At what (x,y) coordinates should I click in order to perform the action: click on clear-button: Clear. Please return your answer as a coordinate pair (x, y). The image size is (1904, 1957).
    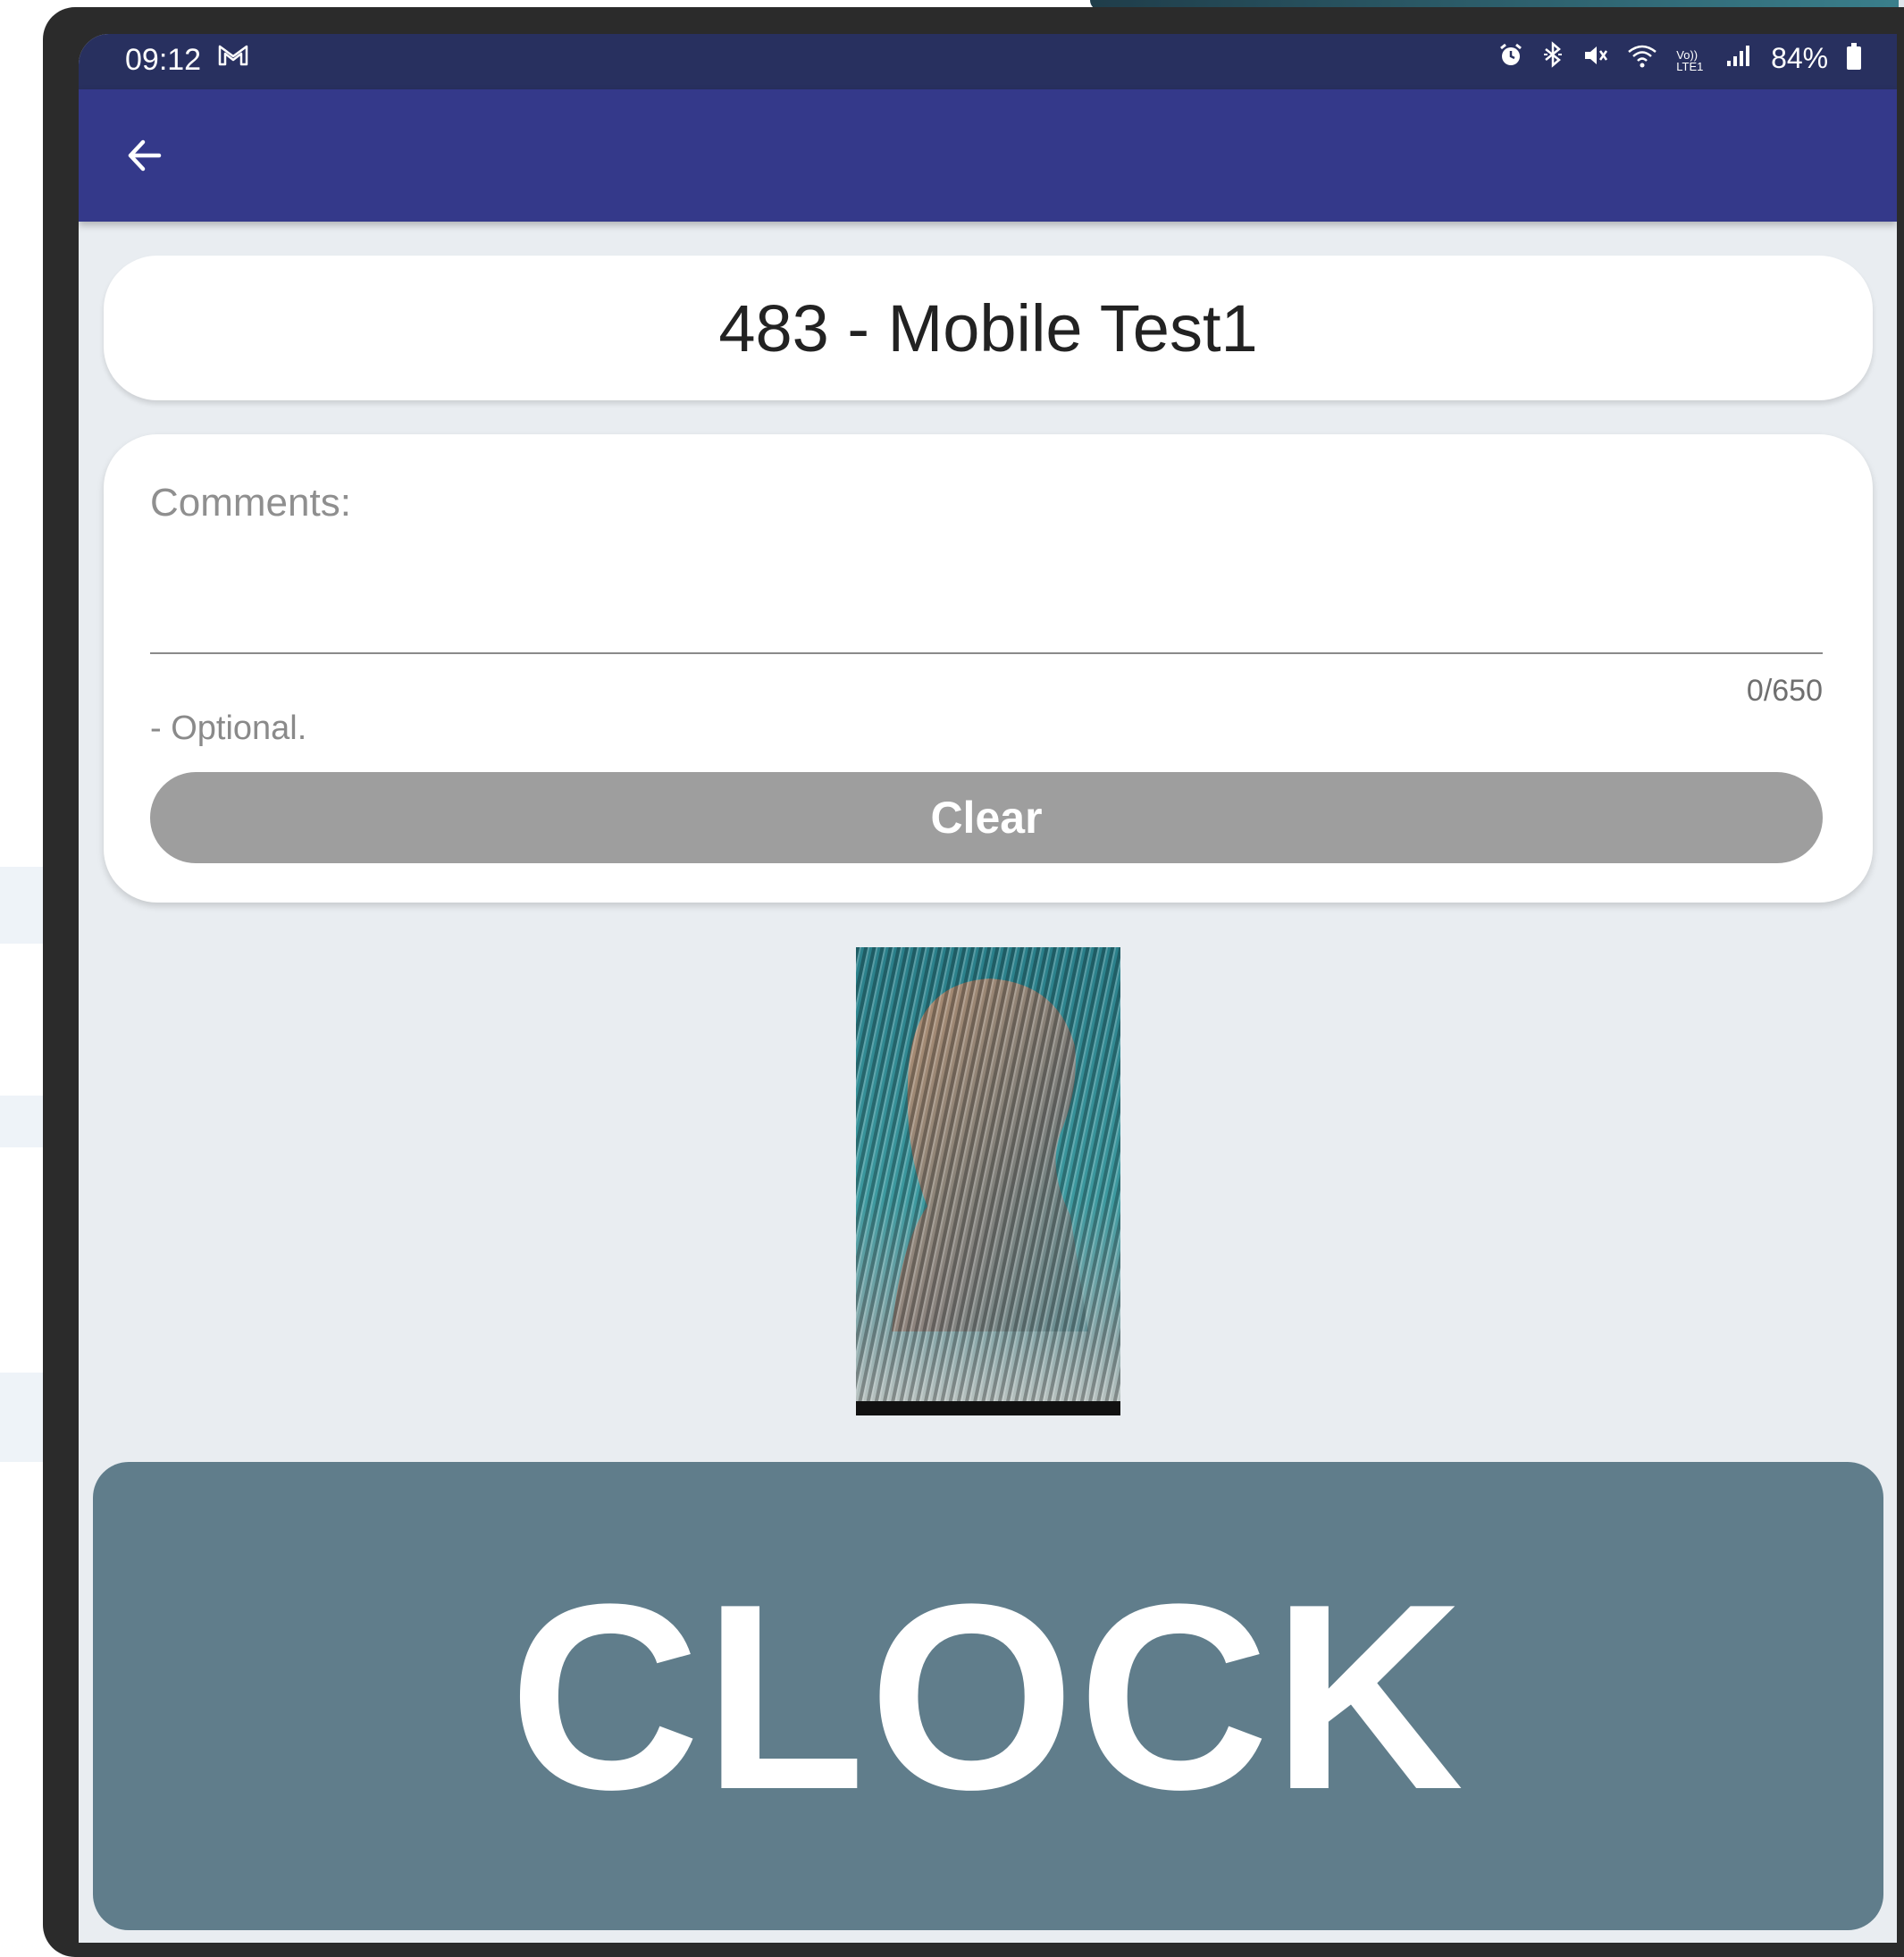
    Looking at the image, I should click on (986, 818).